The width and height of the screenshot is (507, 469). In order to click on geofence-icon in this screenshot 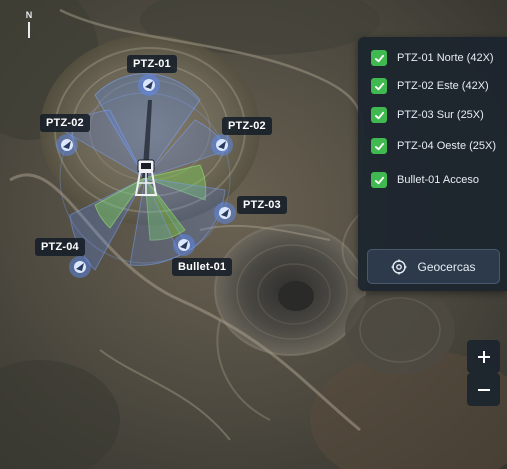, I will do `click(399, 266)`.